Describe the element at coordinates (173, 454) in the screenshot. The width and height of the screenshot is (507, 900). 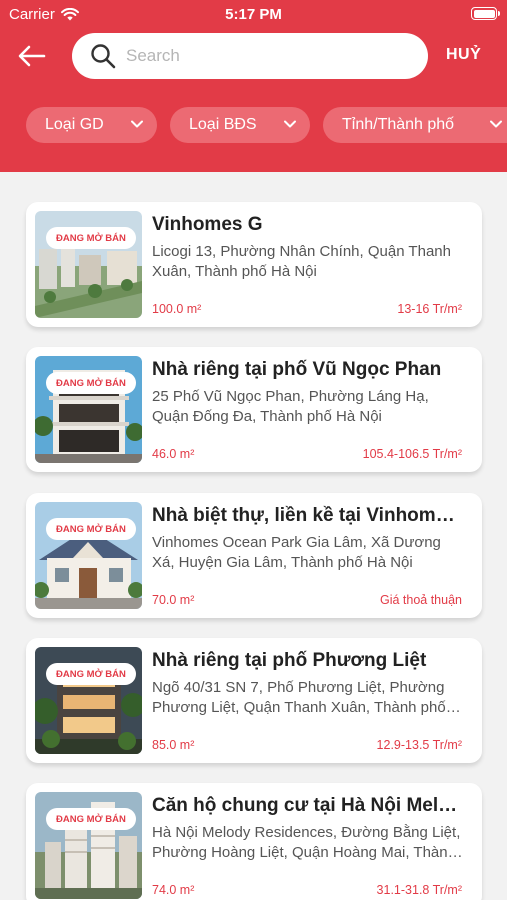
I see `listing-area: 46.0 m²` at that location.